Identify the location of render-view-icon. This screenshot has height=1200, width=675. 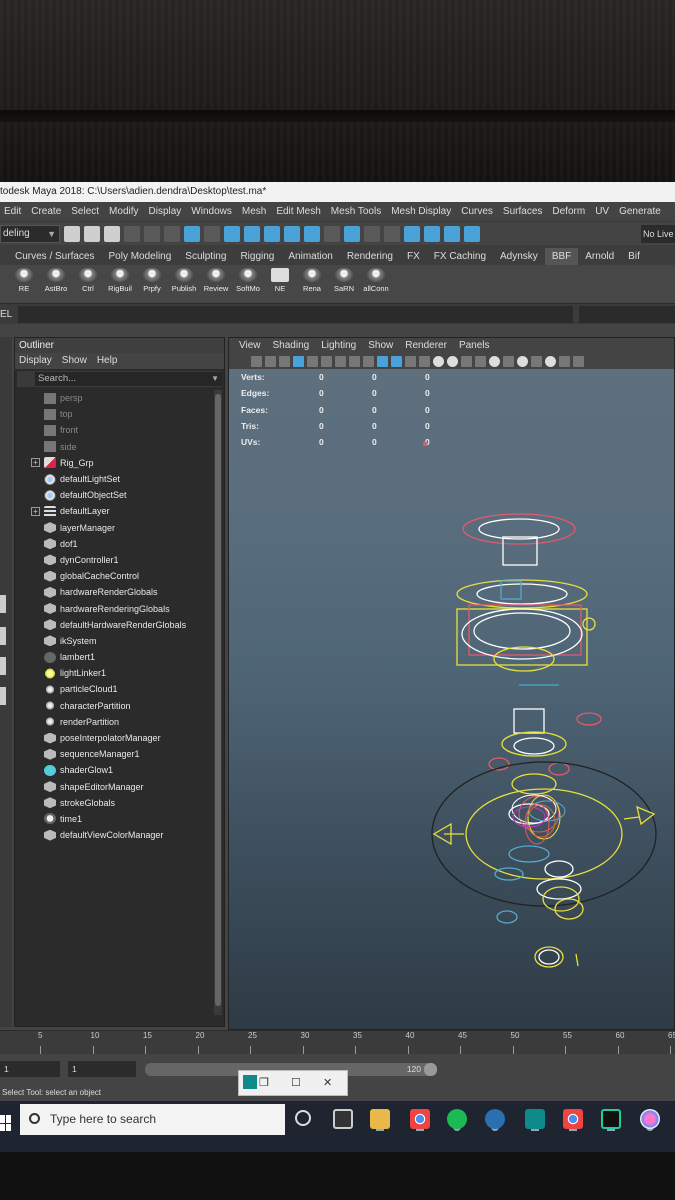
(472, 233).